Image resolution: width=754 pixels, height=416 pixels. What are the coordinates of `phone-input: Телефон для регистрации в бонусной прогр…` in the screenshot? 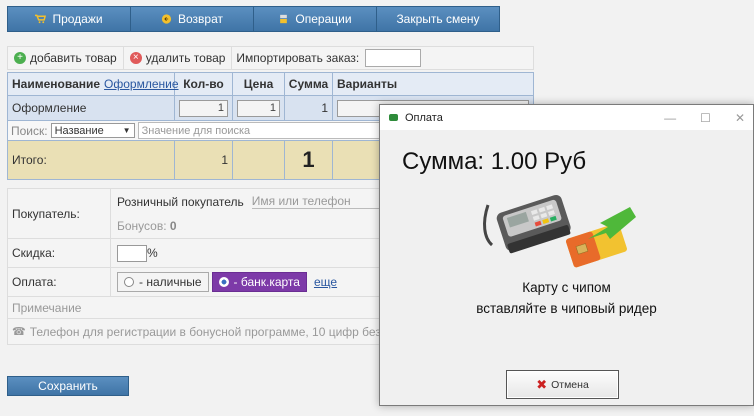 It's located at (224, 332).